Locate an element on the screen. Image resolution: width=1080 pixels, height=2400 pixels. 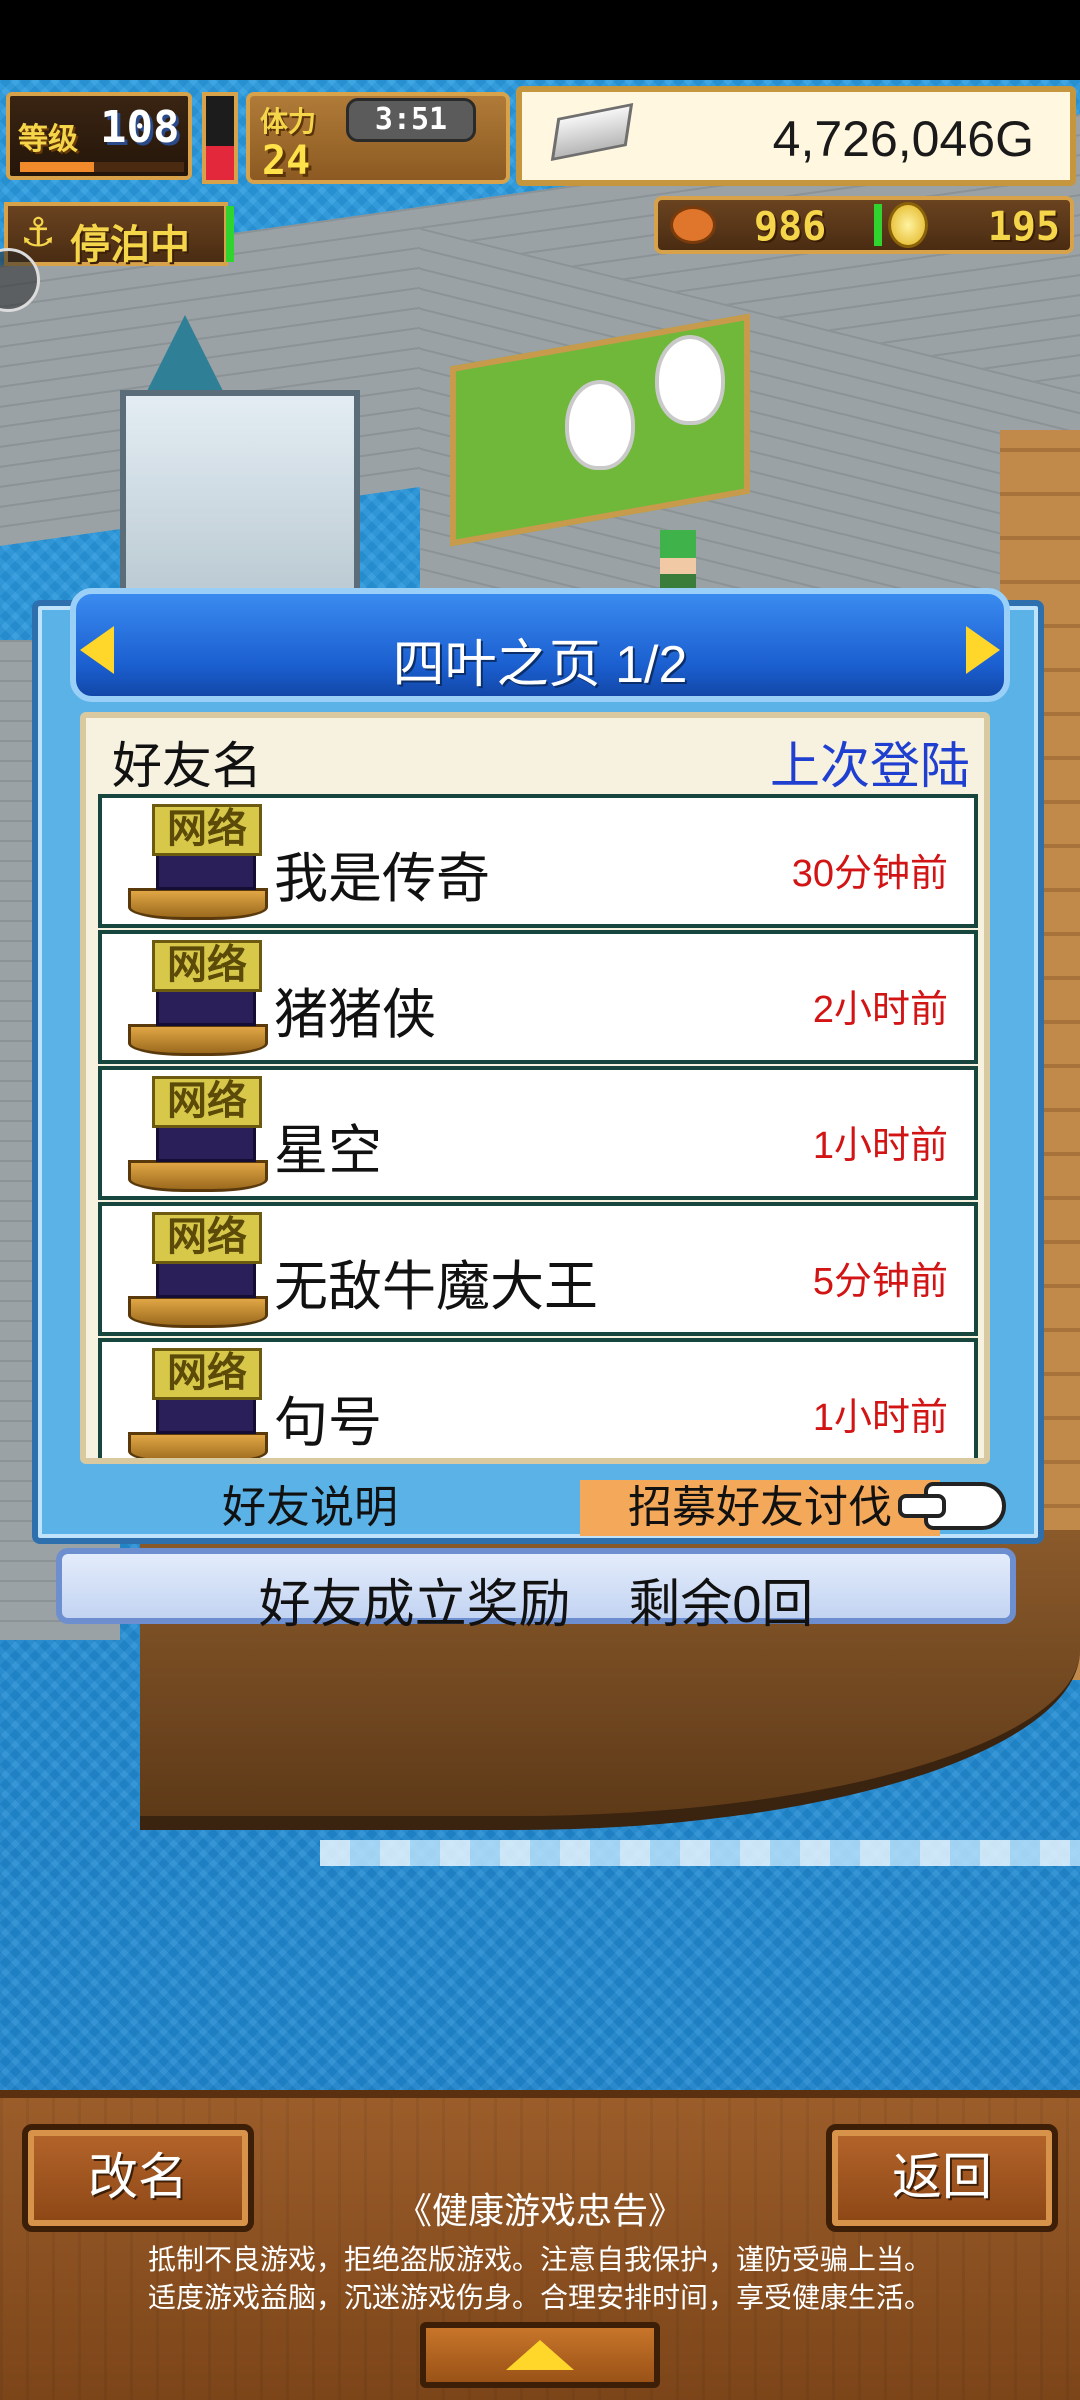
list-item: 网络 猪猪侠 2小时前 is located at coordinates (538, 997).